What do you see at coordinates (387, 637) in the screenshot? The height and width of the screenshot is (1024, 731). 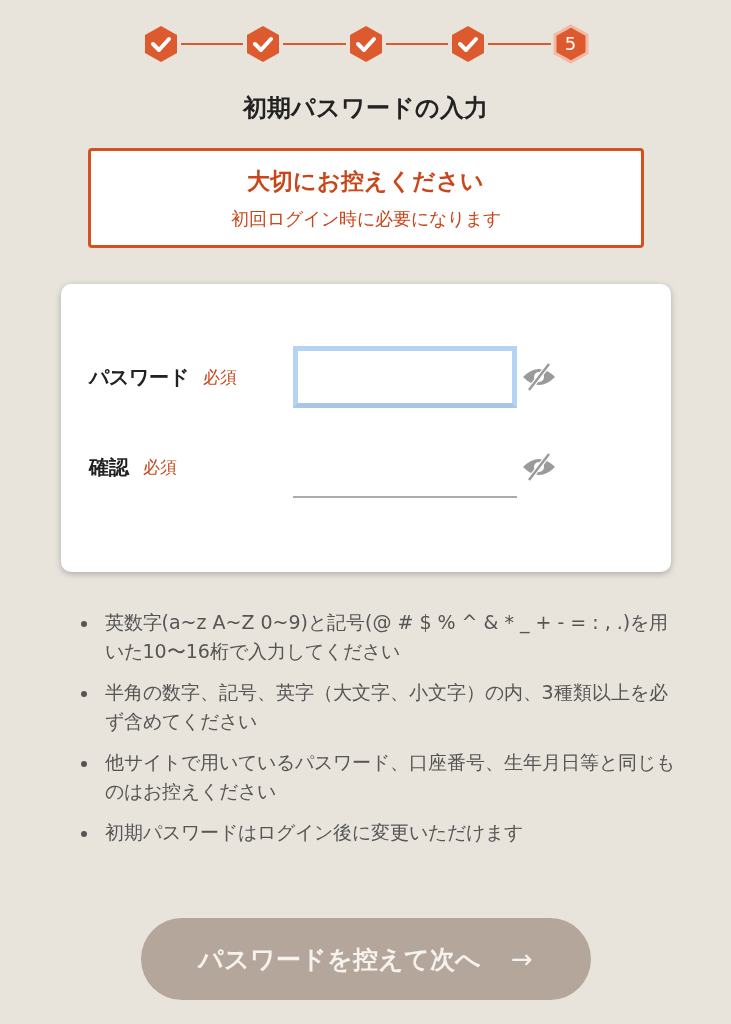 I see `note-text: 英数字(a~z A~Z 0~9)と記号(@ # $ % ^ & * _ + - = : , .)を用いた10〜16桁で入力してください` at bounding box center [387, 637].